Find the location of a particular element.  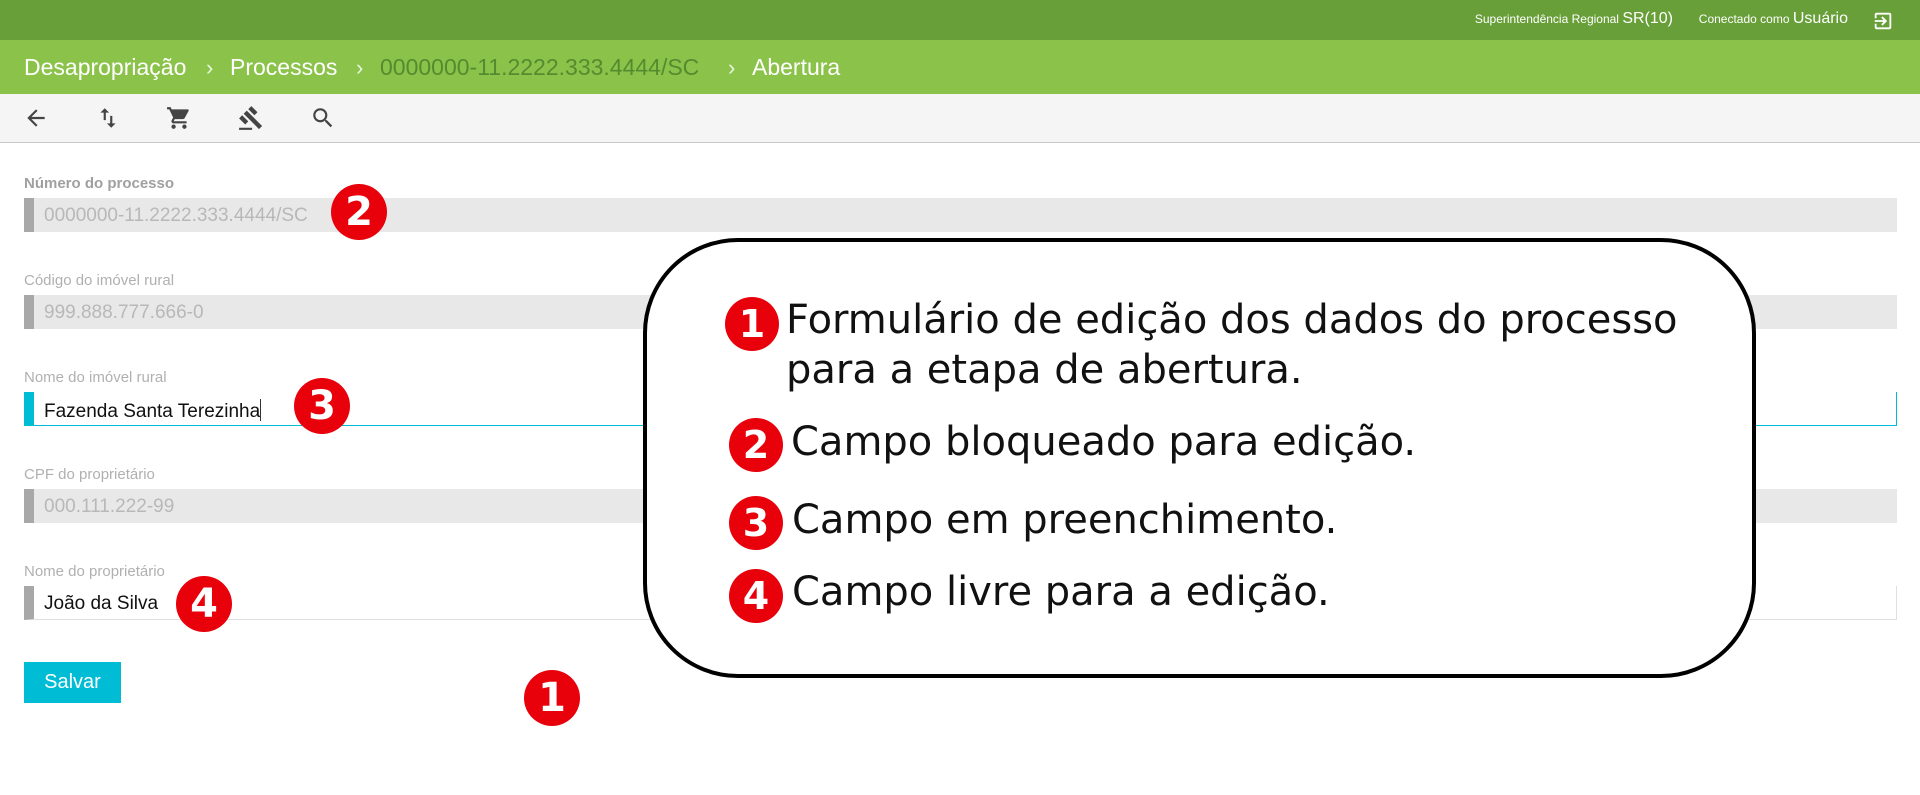

field-label-cpf: CPF do proprietário is located at coordinates (89, 474).